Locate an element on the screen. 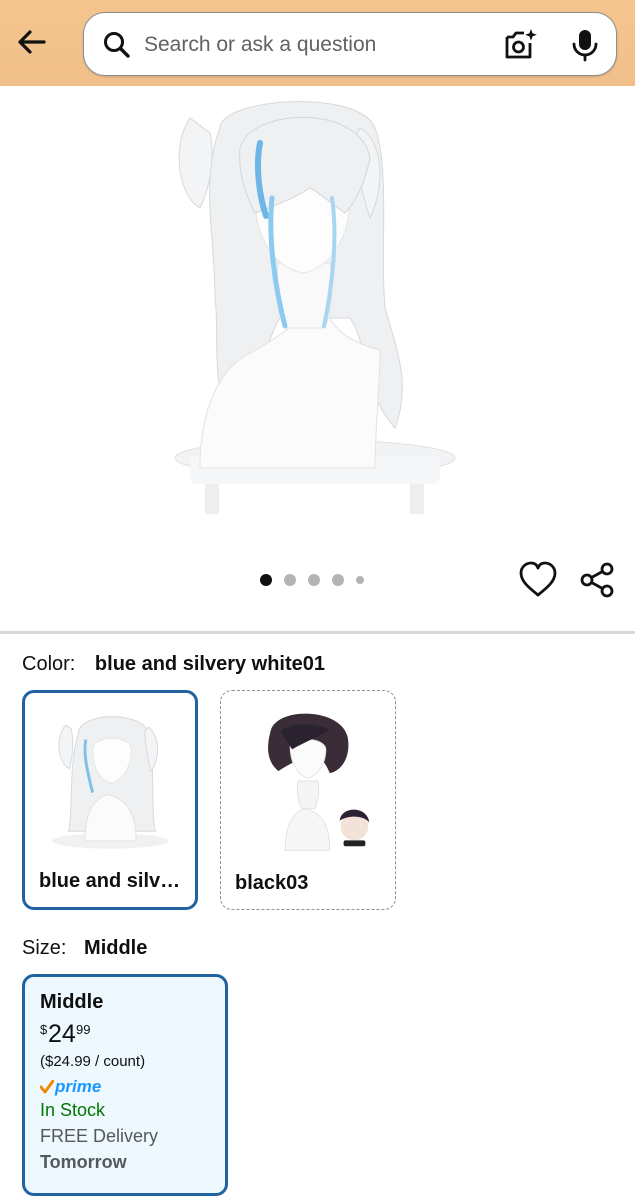  color-label: Color: is located at coordinates (49, 664).